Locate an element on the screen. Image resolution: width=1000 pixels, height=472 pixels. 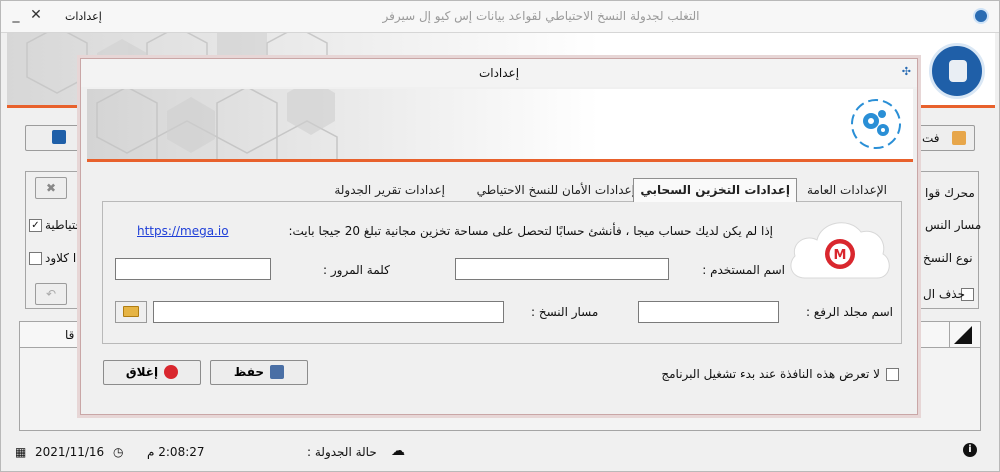
close-icon is located at coordinates (171, 372).